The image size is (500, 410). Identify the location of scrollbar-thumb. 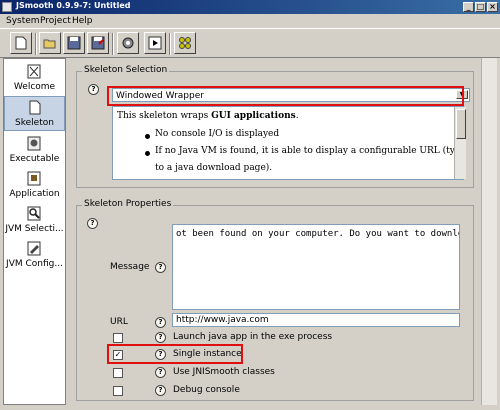
(461, 124).